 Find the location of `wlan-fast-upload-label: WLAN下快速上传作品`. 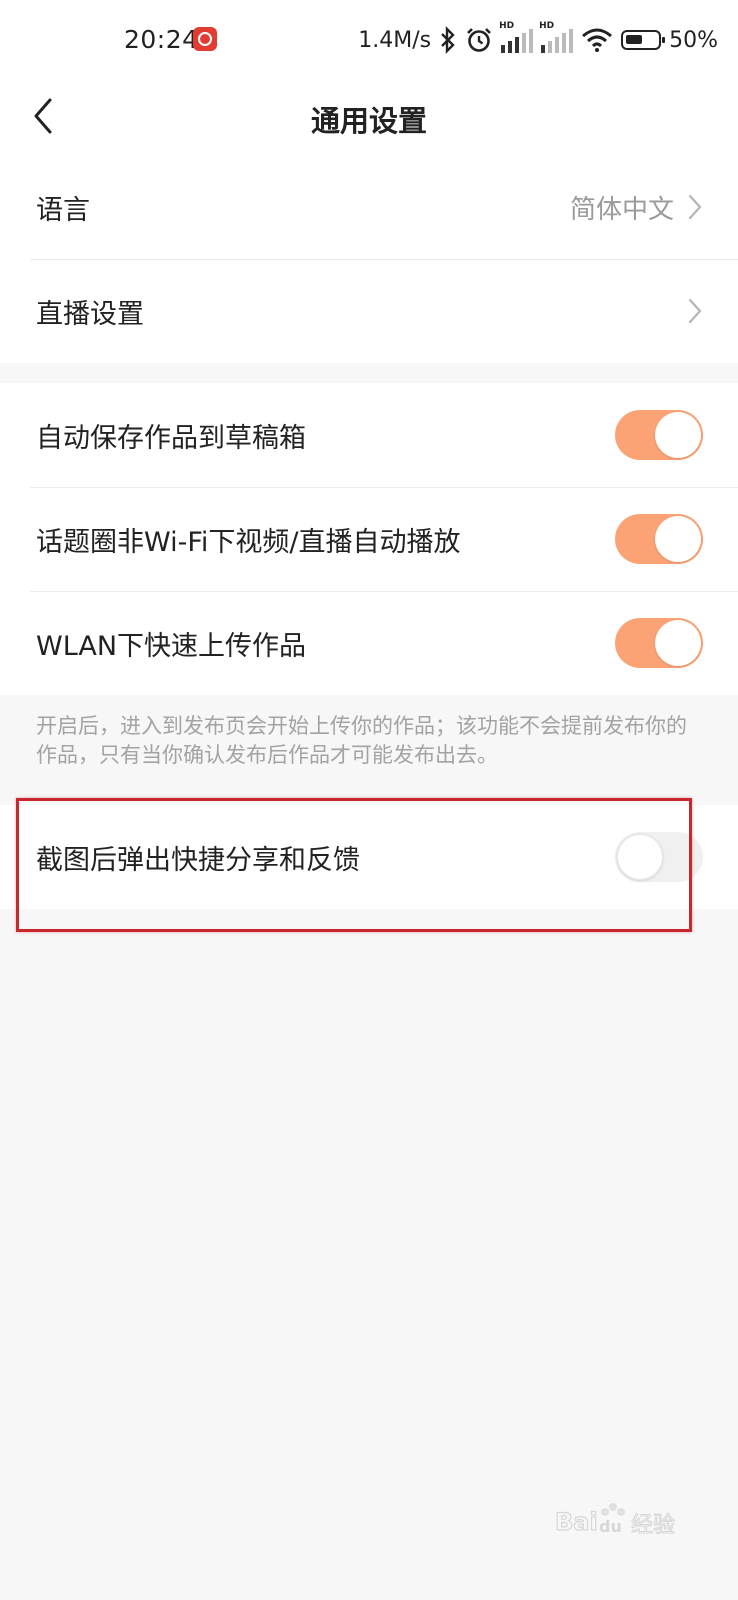

wlan-fast-upload-label: WLAN下快速上传作品 is located at coordinates (171, 646).